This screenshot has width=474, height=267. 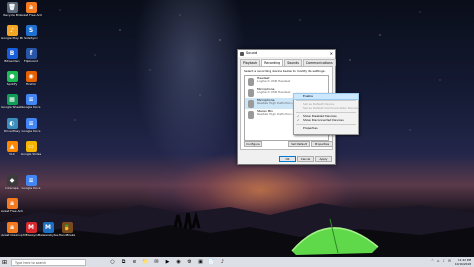 I want to click on taskbar-app-icon: ▣, so click(x=200, y=262).